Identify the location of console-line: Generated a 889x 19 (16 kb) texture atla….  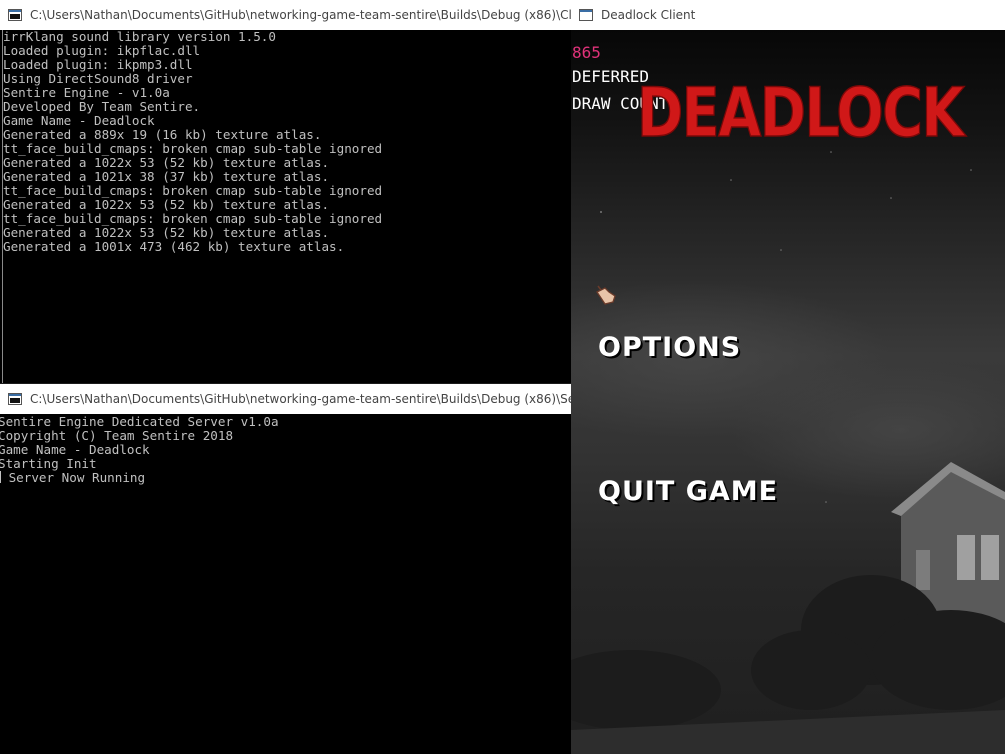
(162, 134).